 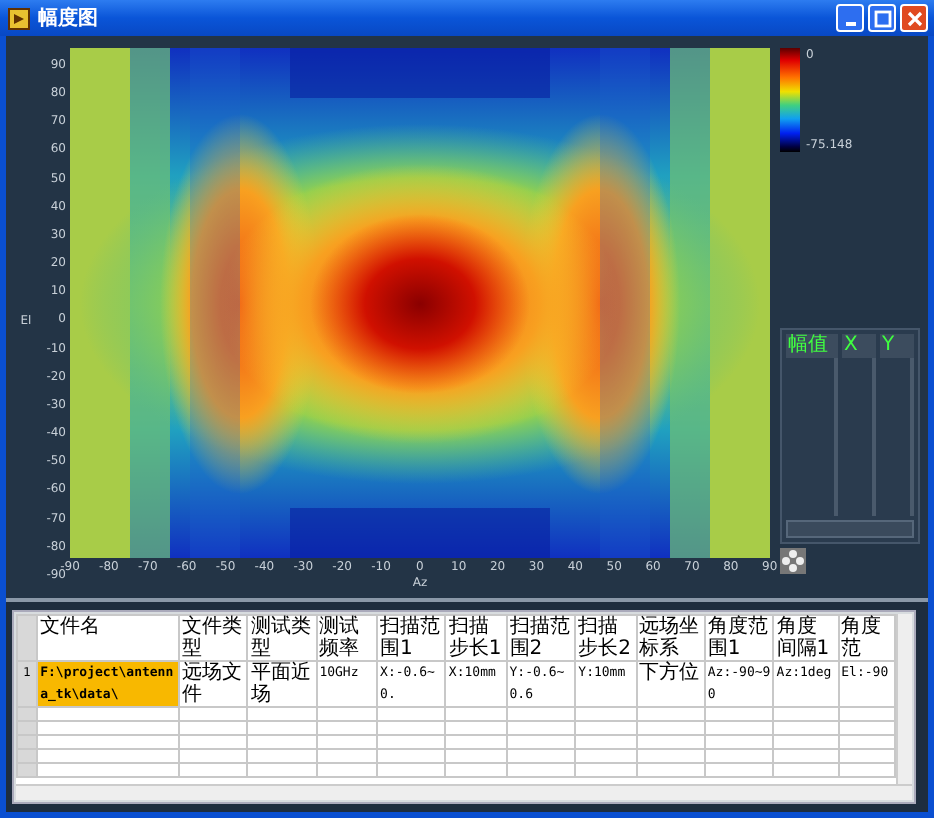 I want to click on table-cell: 下方位, so click(x=670, y=684).